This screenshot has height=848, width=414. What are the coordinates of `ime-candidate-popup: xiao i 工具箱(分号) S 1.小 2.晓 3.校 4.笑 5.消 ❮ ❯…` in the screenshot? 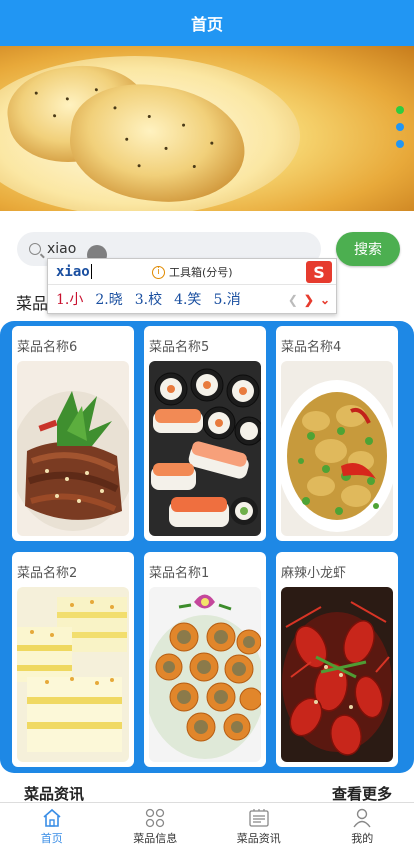 It's located at (192, 286).